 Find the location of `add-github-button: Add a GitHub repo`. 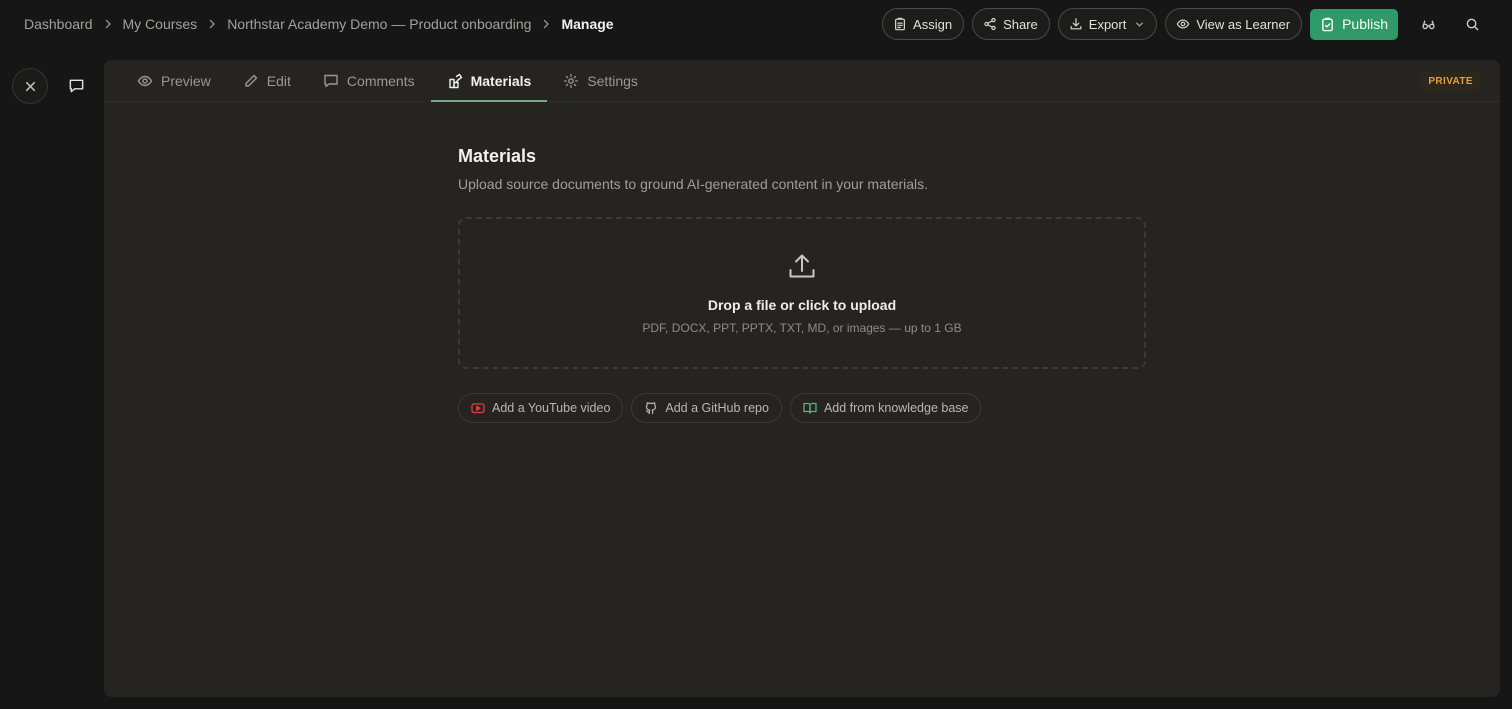

add-github-button: Add a GitHub repo is located at coordinates (706, 408).